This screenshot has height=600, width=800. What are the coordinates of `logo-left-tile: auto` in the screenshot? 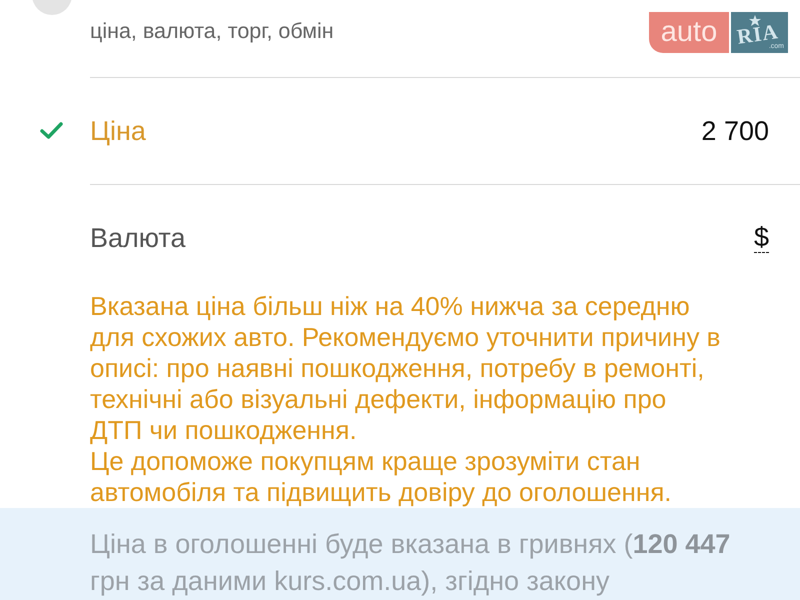 It's located at (689, 32).